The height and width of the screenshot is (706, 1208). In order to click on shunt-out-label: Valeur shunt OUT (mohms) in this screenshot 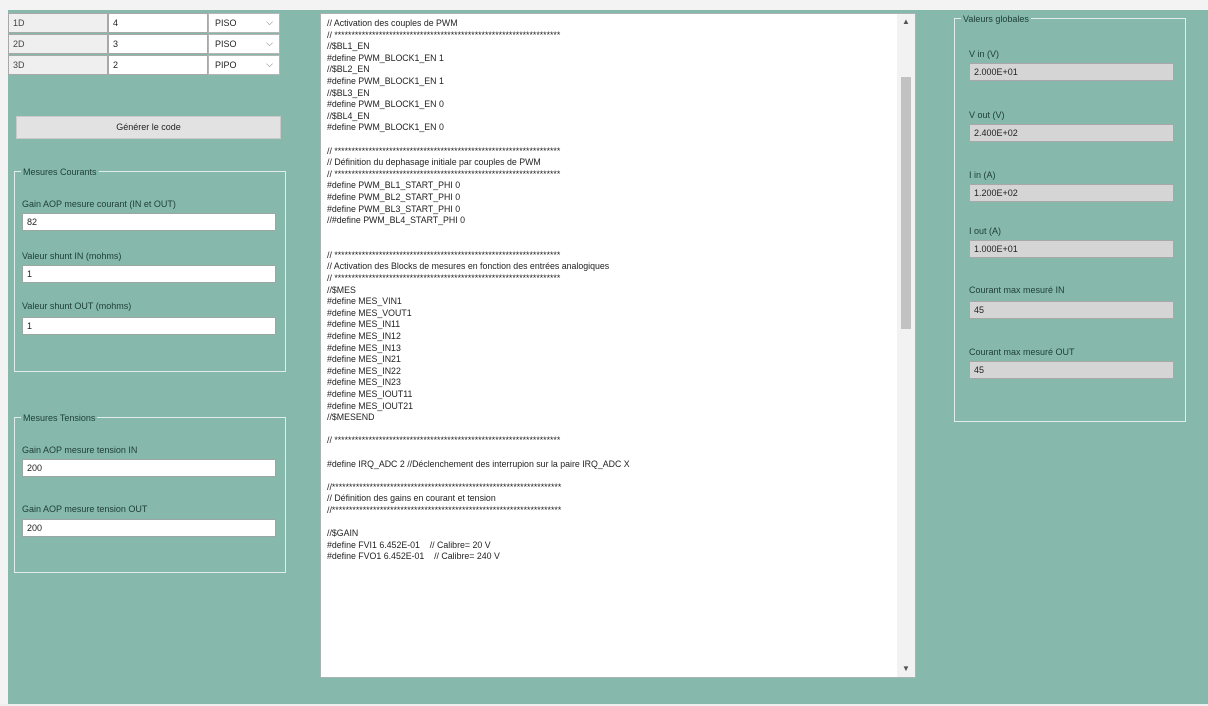, I will do `click(77, 306)`.